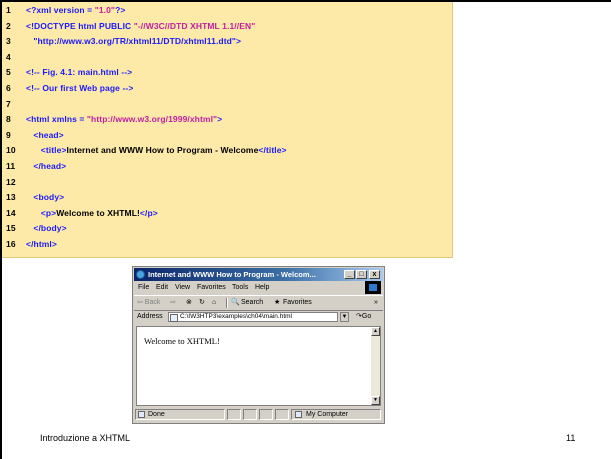 The height and width of the screenshot is (459, 611). Describe the element at coordinates (120, 10) in the screenshot. I see `code-token: ?>` at that location.